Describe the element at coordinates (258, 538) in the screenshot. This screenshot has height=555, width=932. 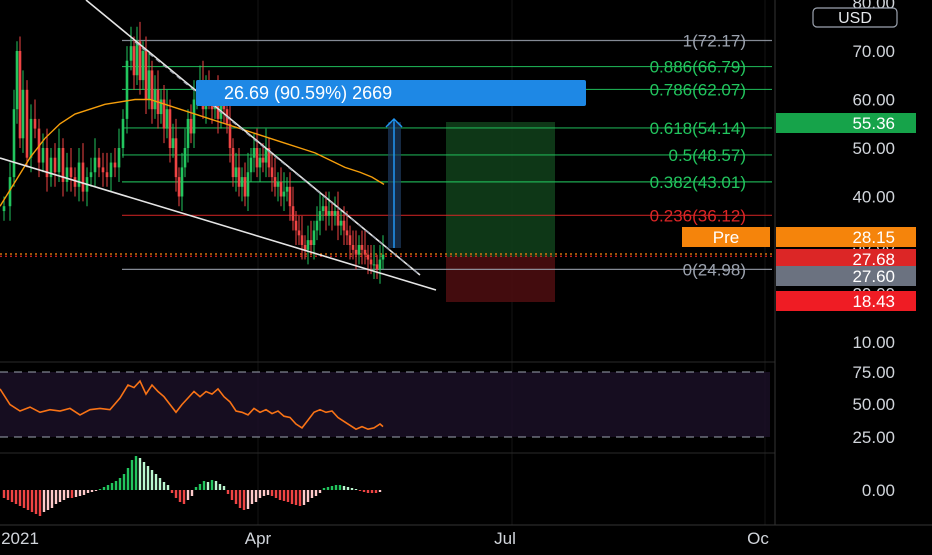
I see `time-axis-label: Apr` at that location.